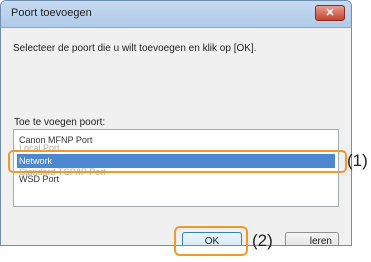 Image resolution: width=371 pixels, height=262 pixels. Describe the element at coordinates (60, 122) in the screenshot. I see `port-list-label: Toe te voegen poort:` at that location.